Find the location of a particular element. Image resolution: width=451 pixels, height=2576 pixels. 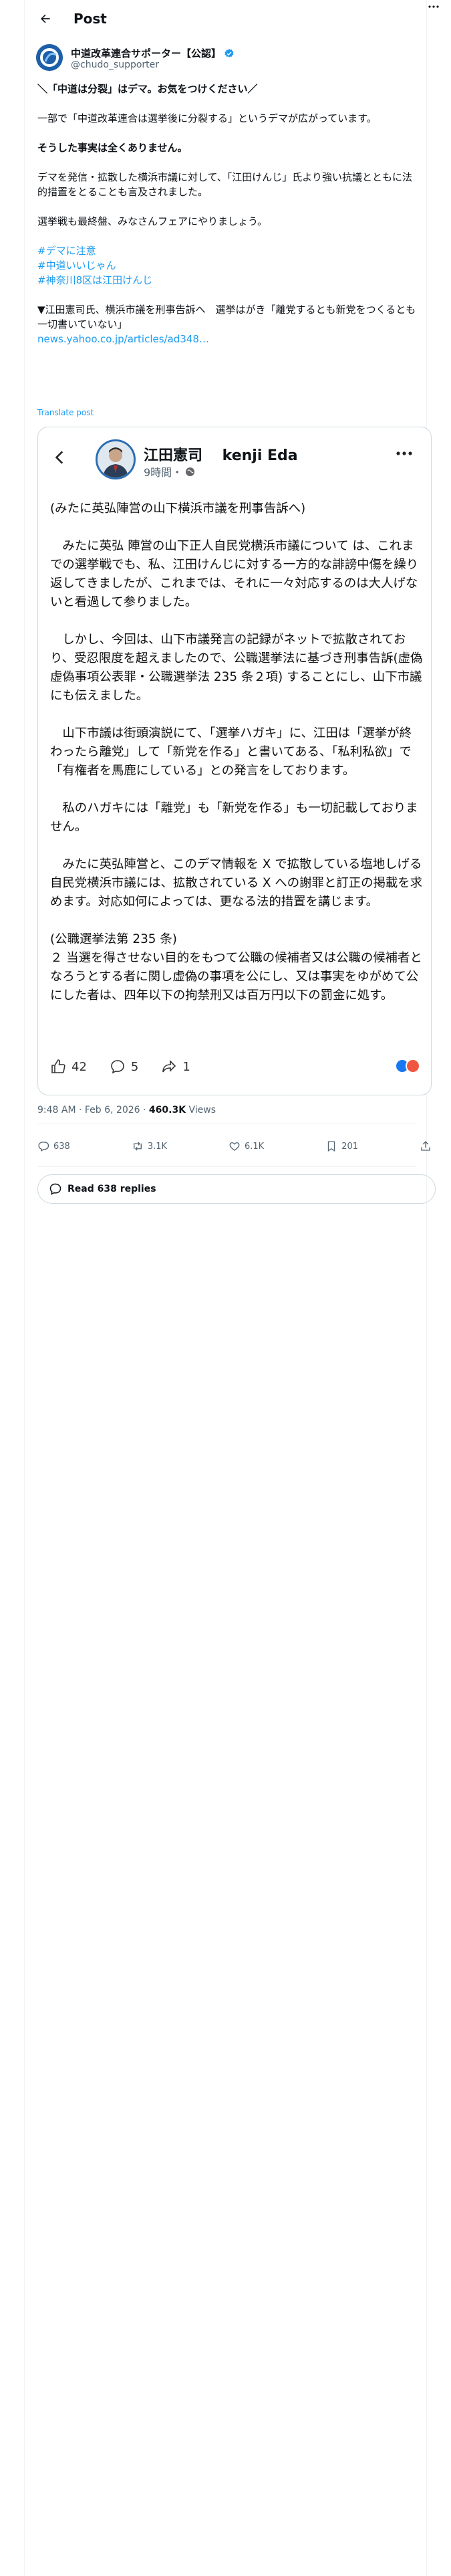

hashtag-list: #デマに注意 #中道いいじゃん #神奈川8区は江田けんじ is located at coordinates (228, 265).